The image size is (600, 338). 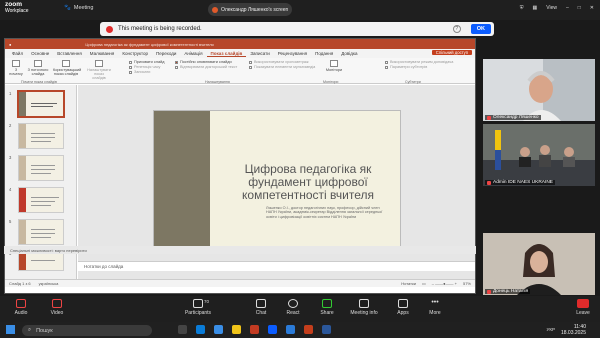 I want to click on group-label-monitors: Монітори, so click(x=331, y=82).